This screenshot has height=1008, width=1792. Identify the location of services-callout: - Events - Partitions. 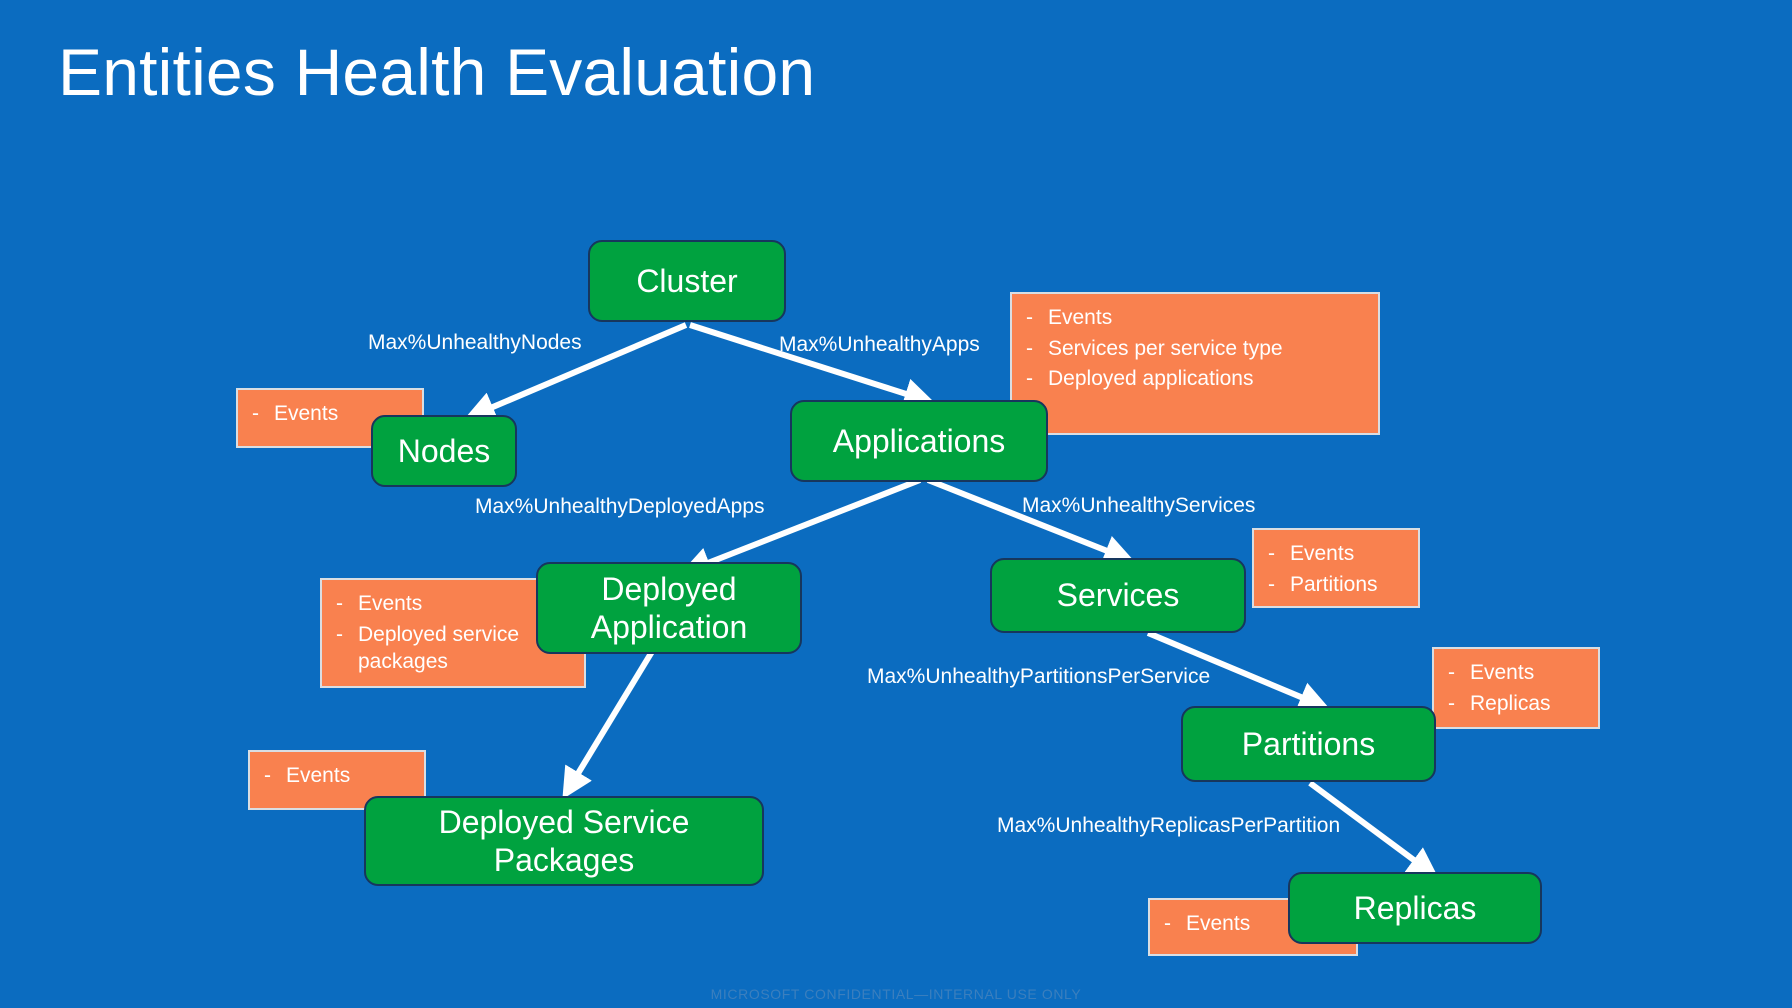
(1336, 568).